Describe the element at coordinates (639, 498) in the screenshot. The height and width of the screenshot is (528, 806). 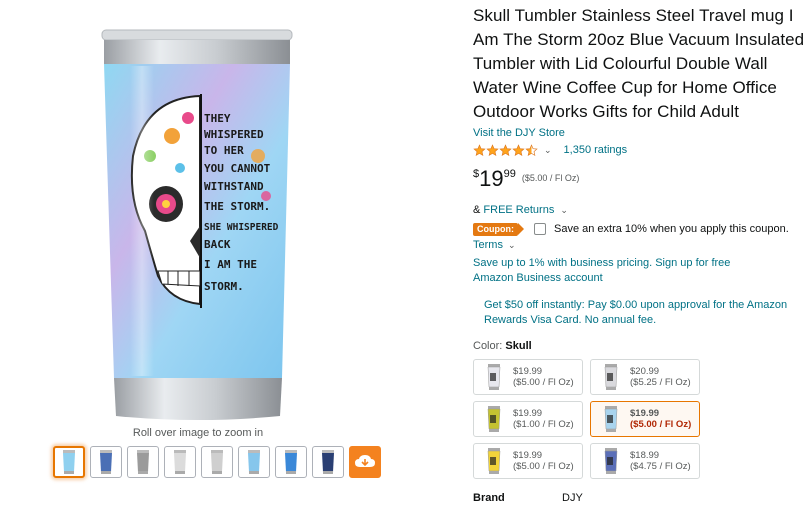
I see `brand-row: Brand DJY` at that location.